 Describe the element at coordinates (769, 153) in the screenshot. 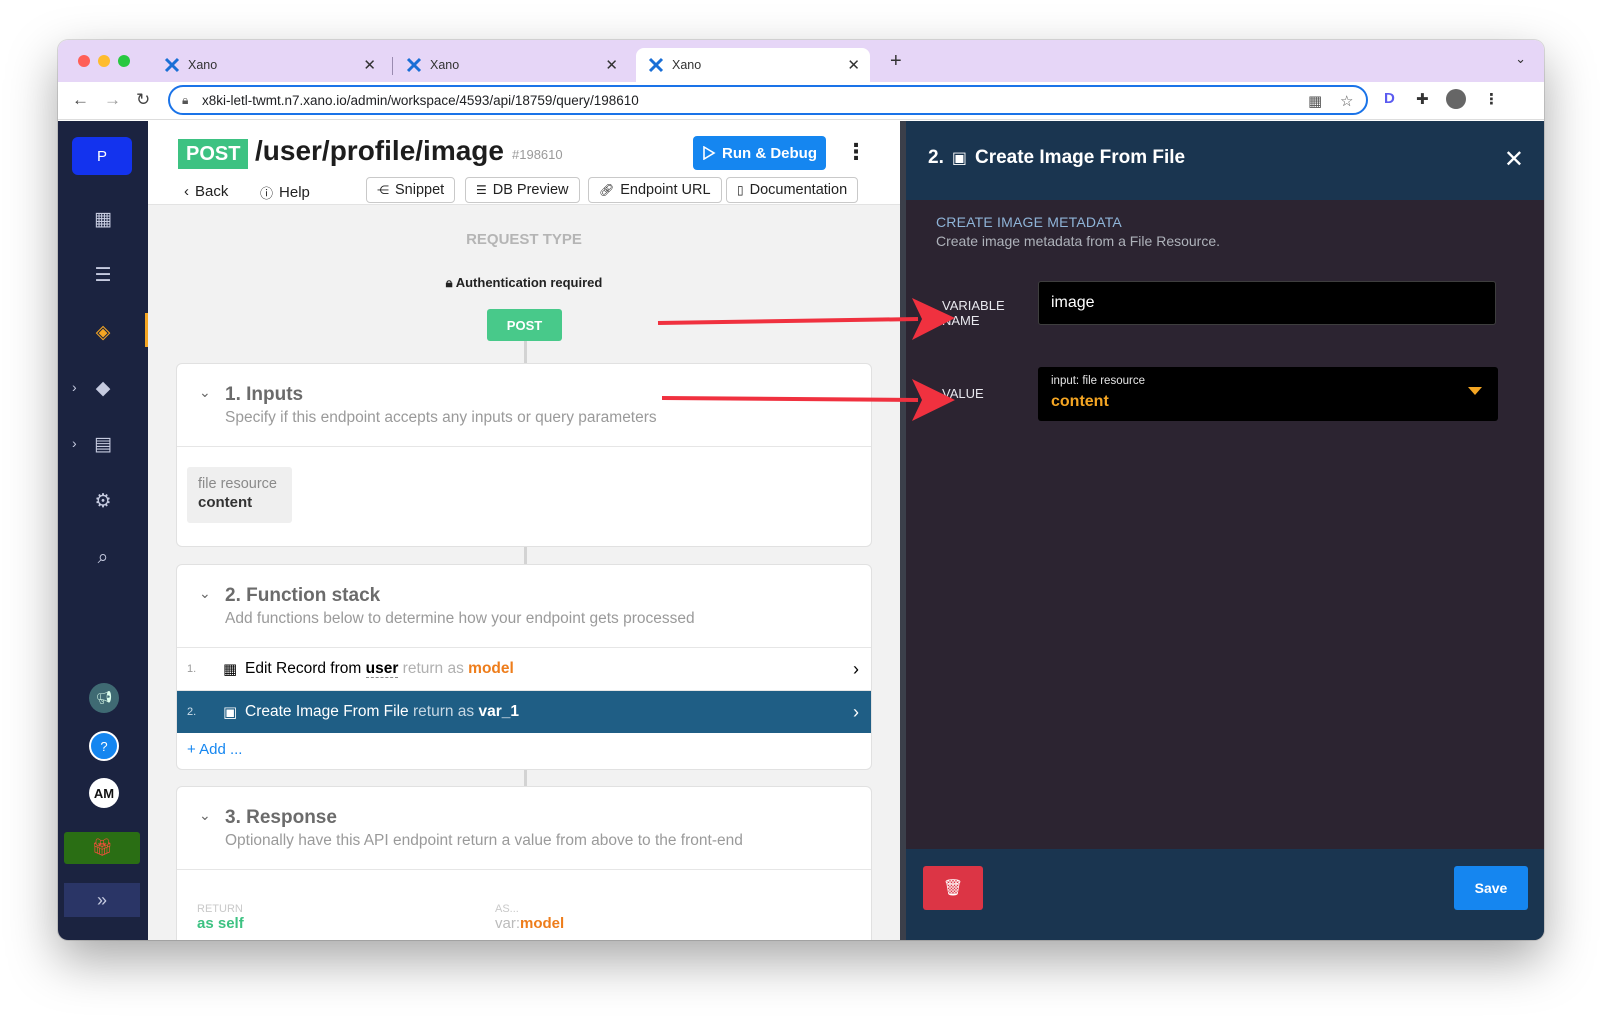

I see `run-debug-label: Run & Debug` at that location.